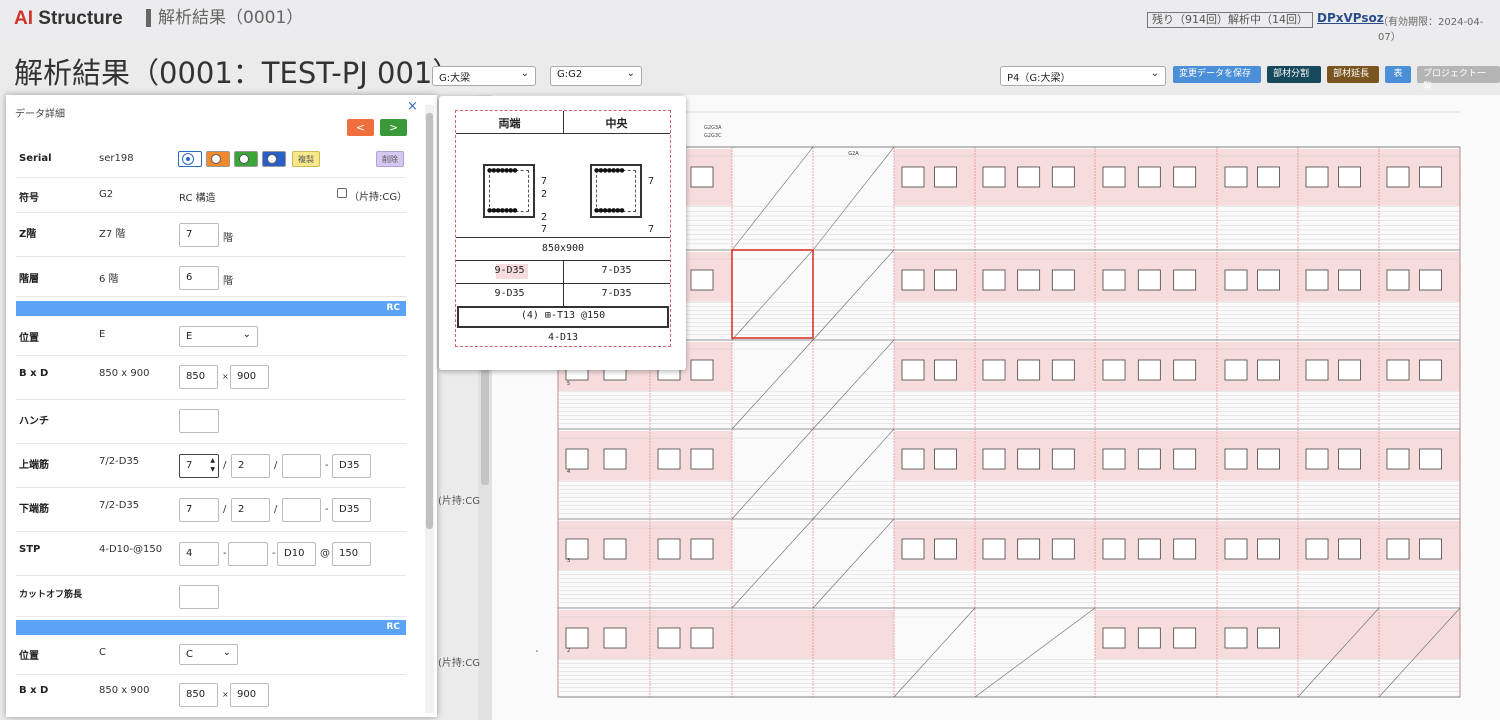 This screenshot has height=720, width=1500. I want to click on floor-input: 6, so click(199, 278).